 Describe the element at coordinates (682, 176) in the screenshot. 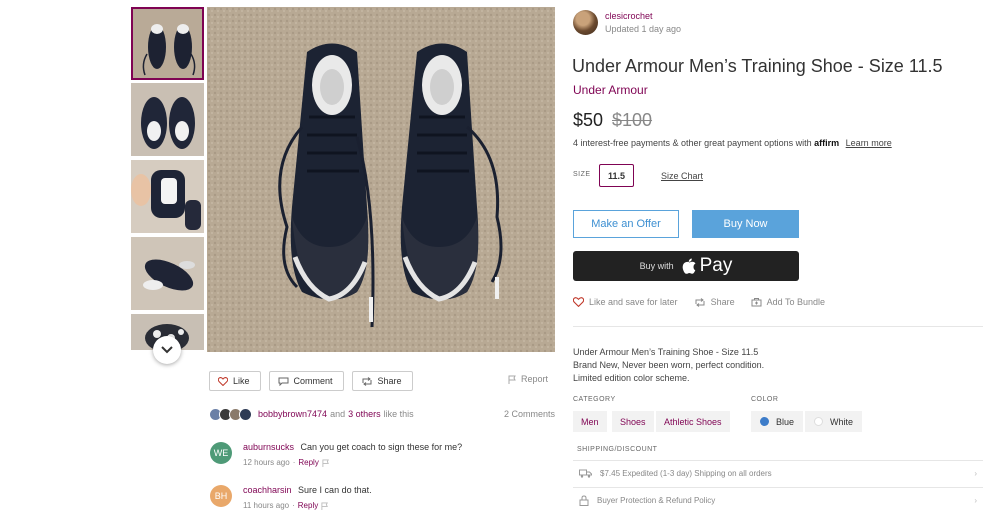

I see `size-chart-link: Size Chart` at that location.